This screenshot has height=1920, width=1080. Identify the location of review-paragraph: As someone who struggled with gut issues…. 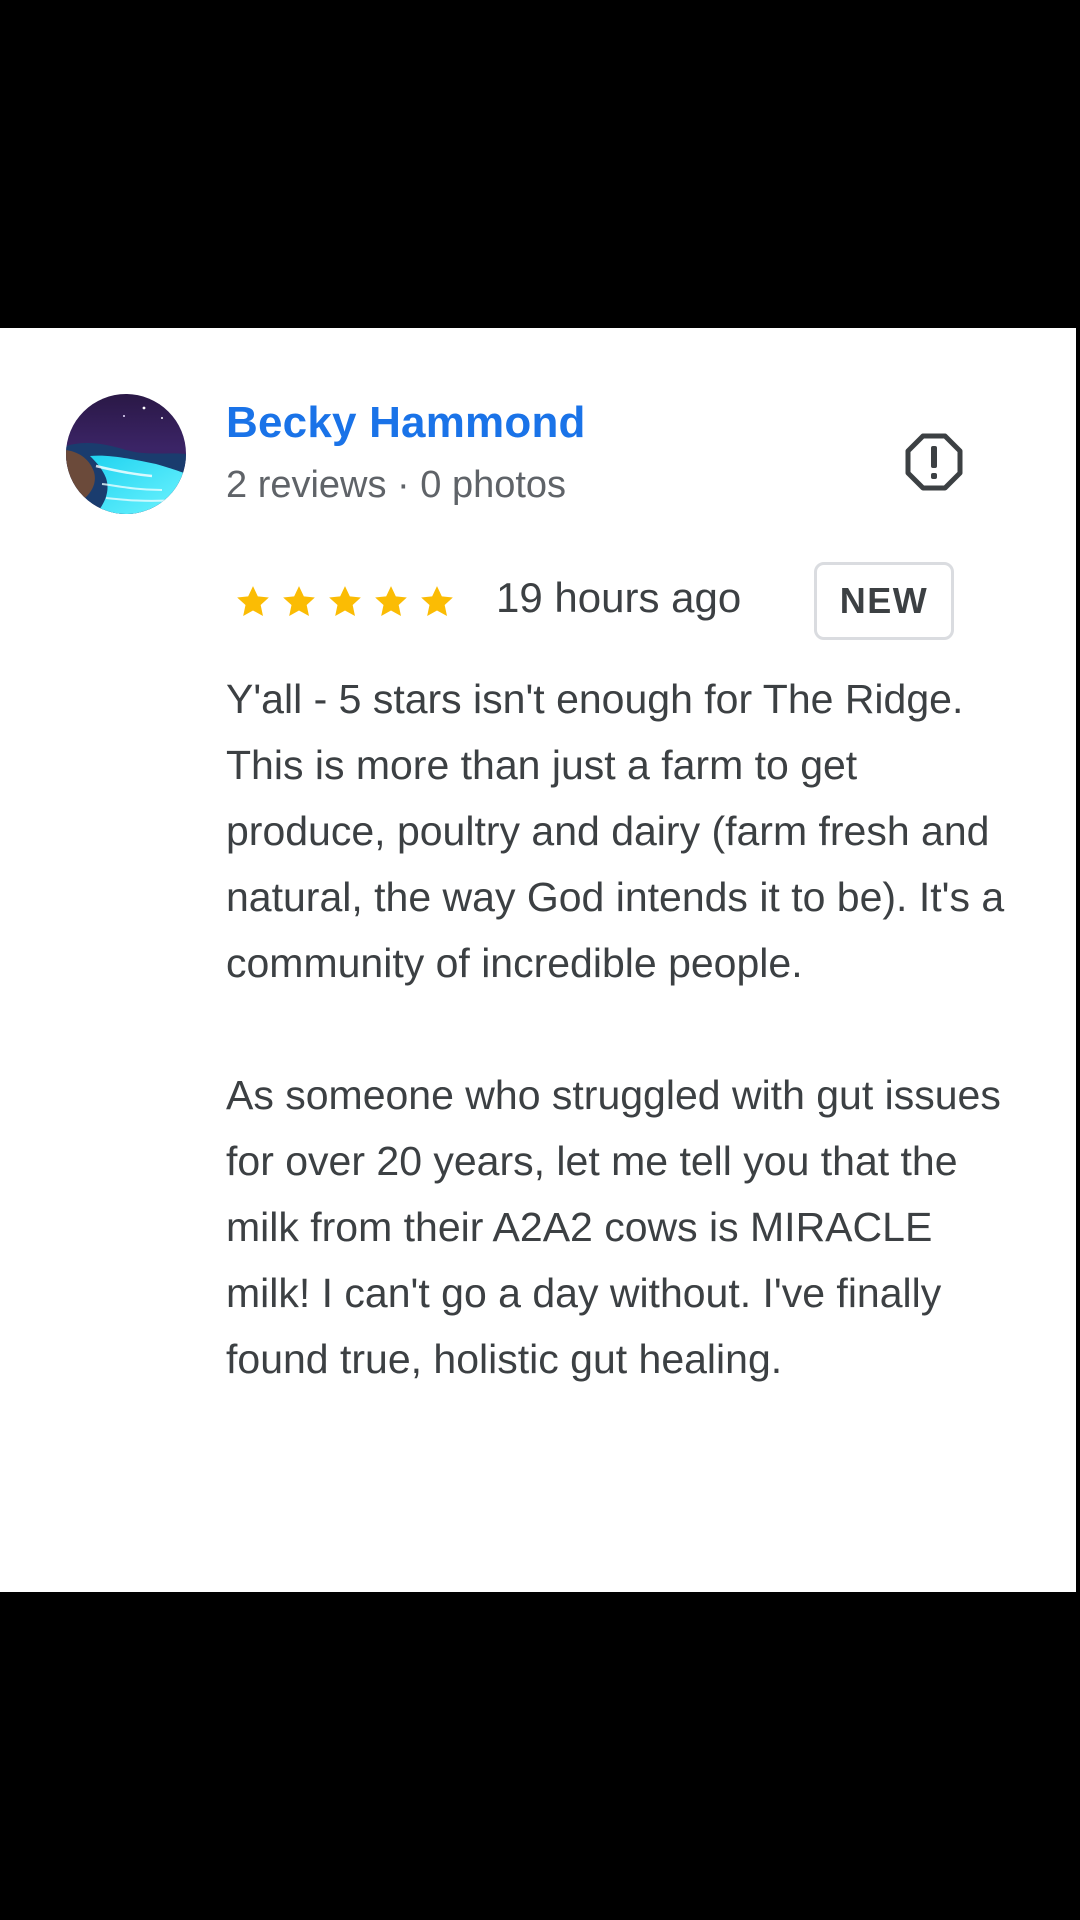
(613, 1227).